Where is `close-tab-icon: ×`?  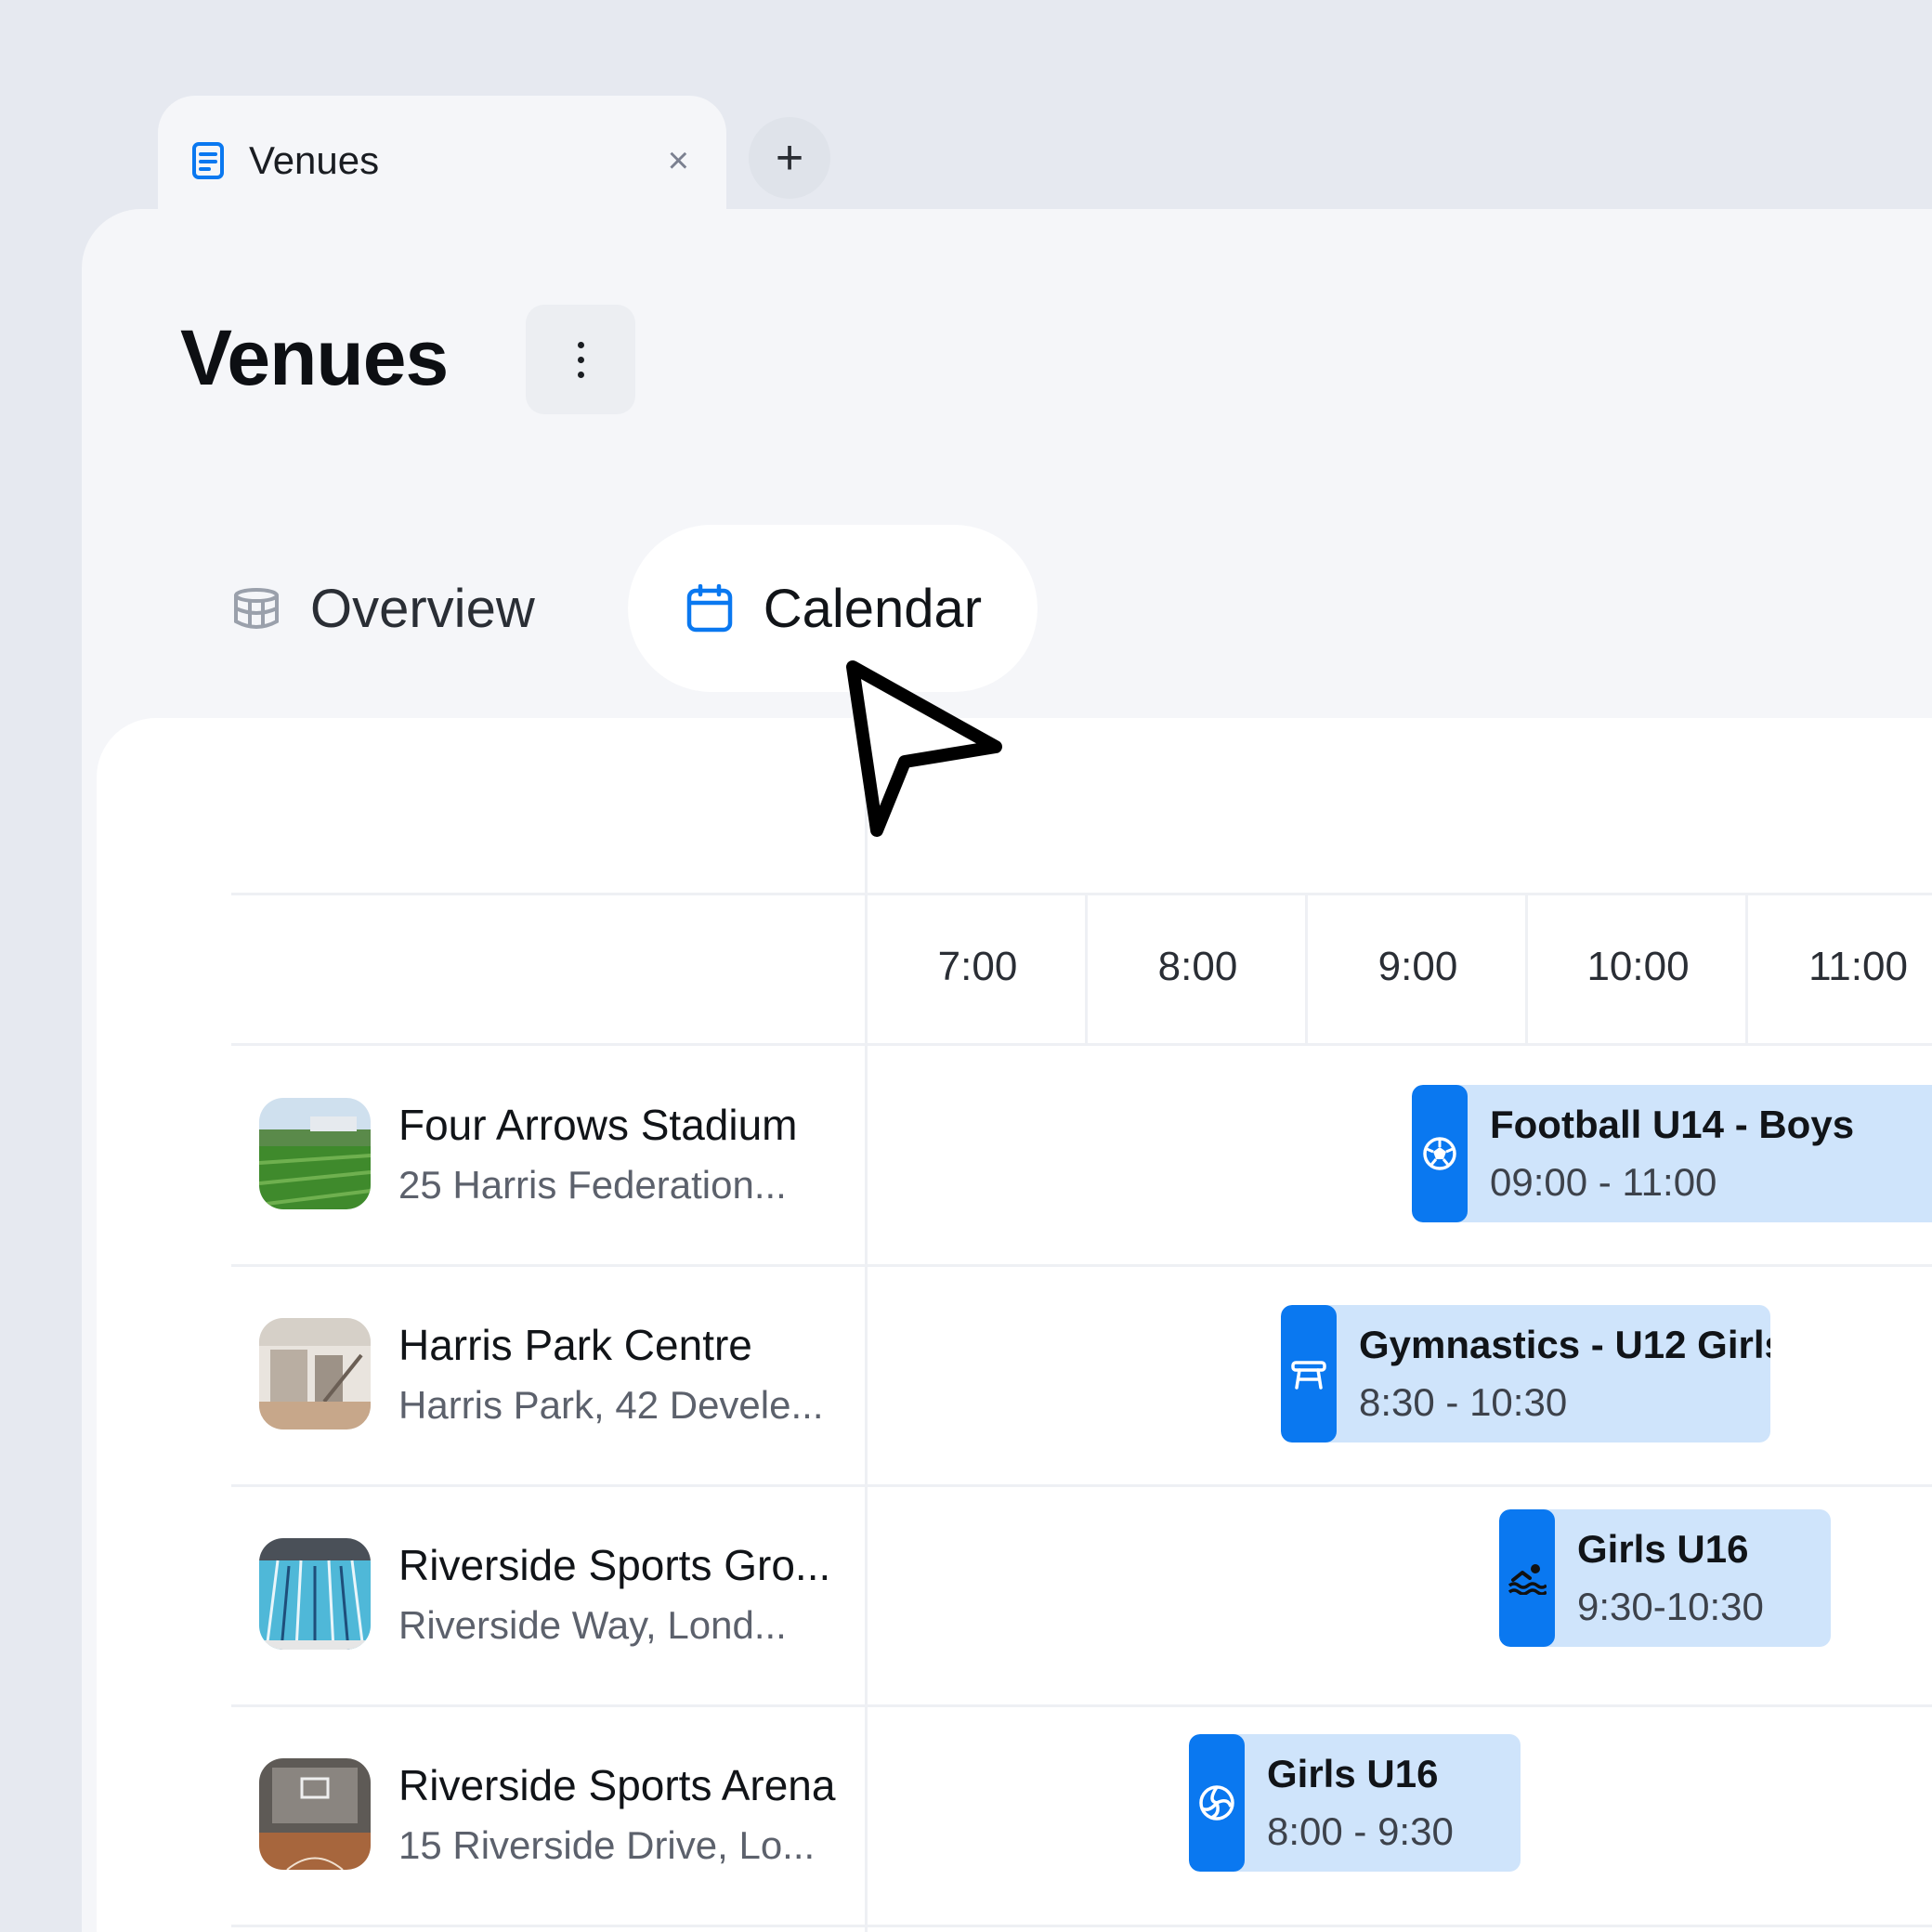 close-tab-icon: × is located at coordinates (678, 160).